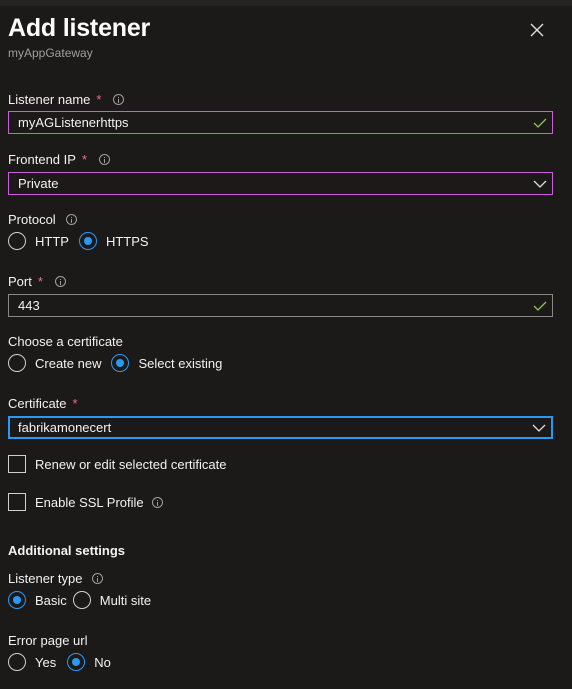 This screenshot has height=689, width=572. I want to click on radio-label: Select existing, so click(180, 363).